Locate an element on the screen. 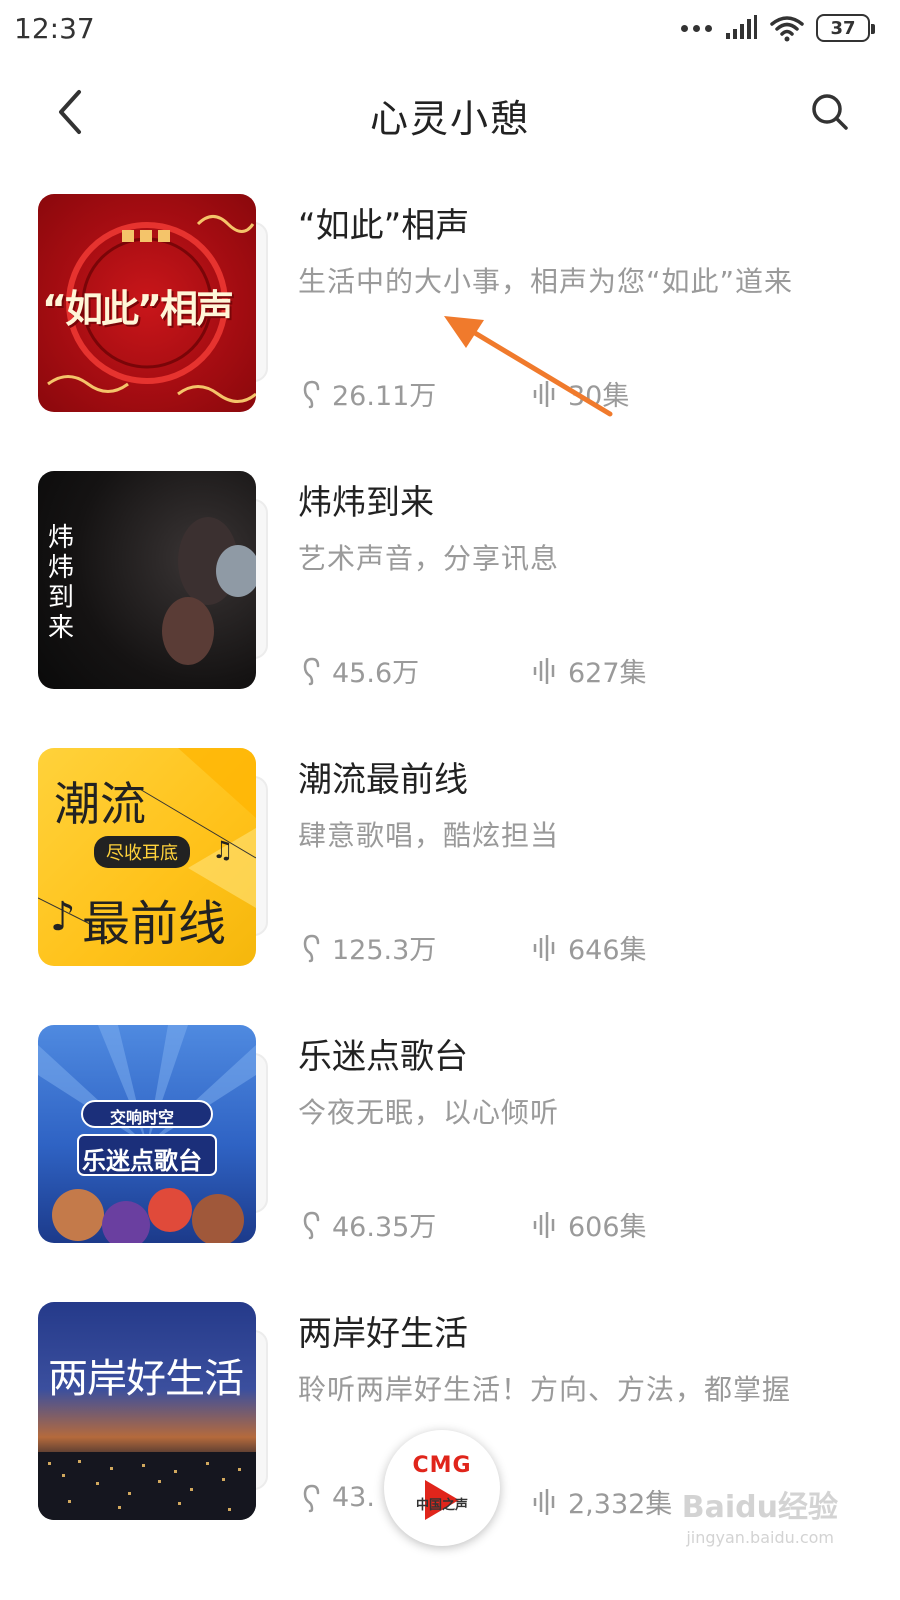  status-bar: 12:37 37 is located at coordinates (450, 30).